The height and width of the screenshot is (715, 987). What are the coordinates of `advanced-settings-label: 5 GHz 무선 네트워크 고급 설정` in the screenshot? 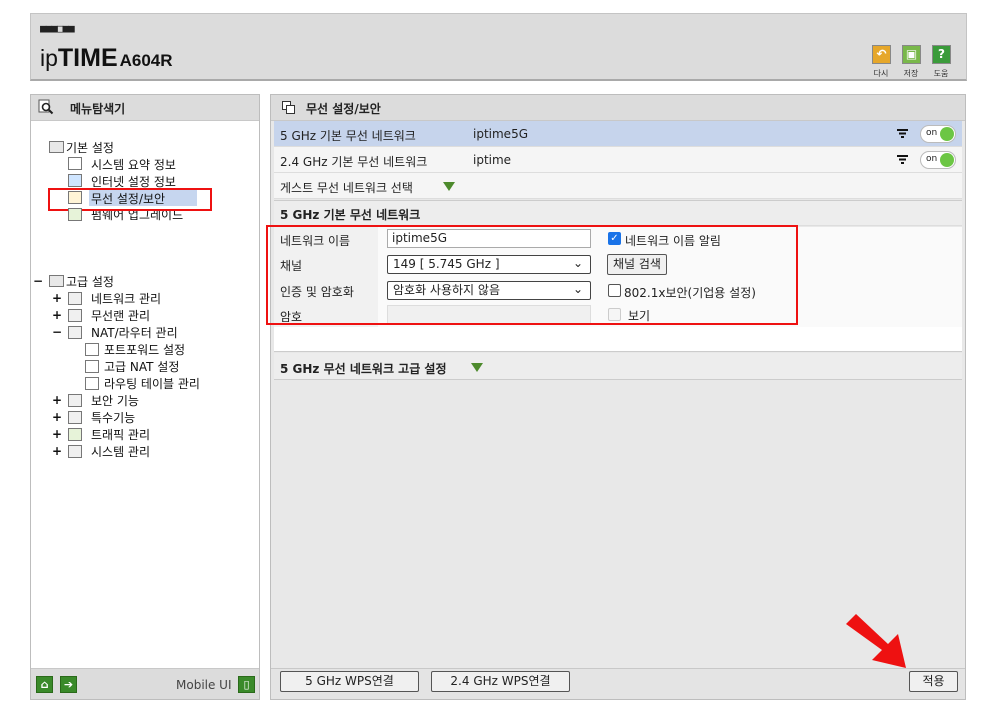 It's located at (363, 368).